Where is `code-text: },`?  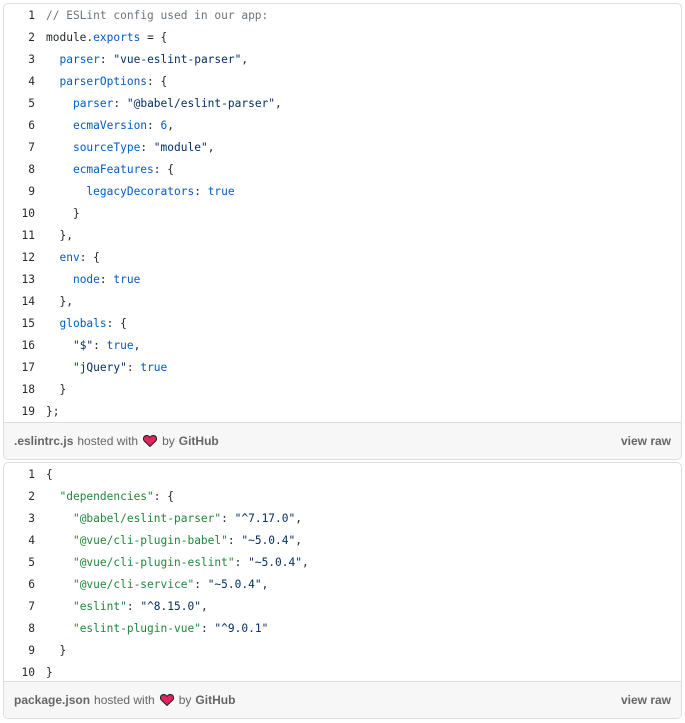 code-text: }, is located at coordinates (53, 236).